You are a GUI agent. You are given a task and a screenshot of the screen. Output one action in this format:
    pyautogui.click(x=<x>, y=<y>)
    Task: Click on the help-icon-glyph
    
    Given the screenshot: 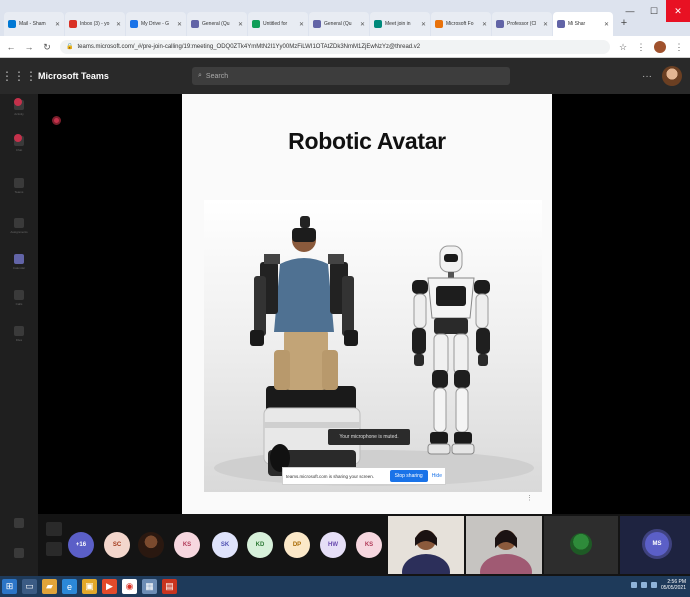 What is the action you would take?
    pyautogui.click(x=19, y=553)
    